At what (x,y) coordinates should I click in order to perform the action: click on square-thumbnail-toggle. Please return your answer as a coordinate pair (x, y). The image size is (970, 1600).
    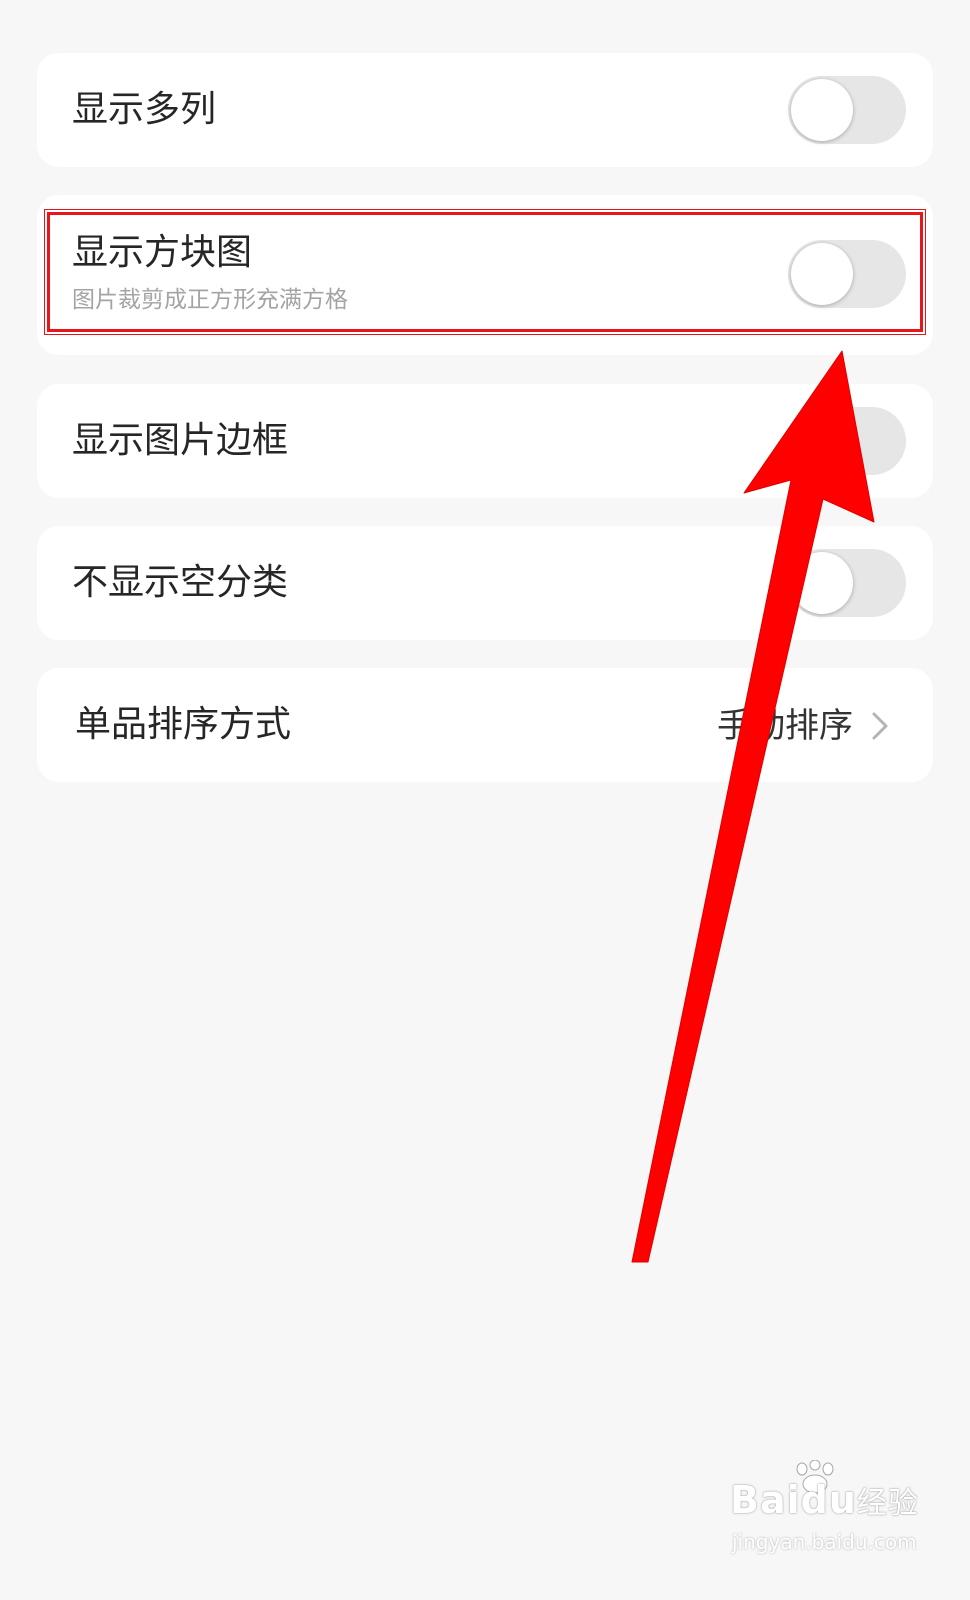
    Looking at the image, I should click on (847, 274).